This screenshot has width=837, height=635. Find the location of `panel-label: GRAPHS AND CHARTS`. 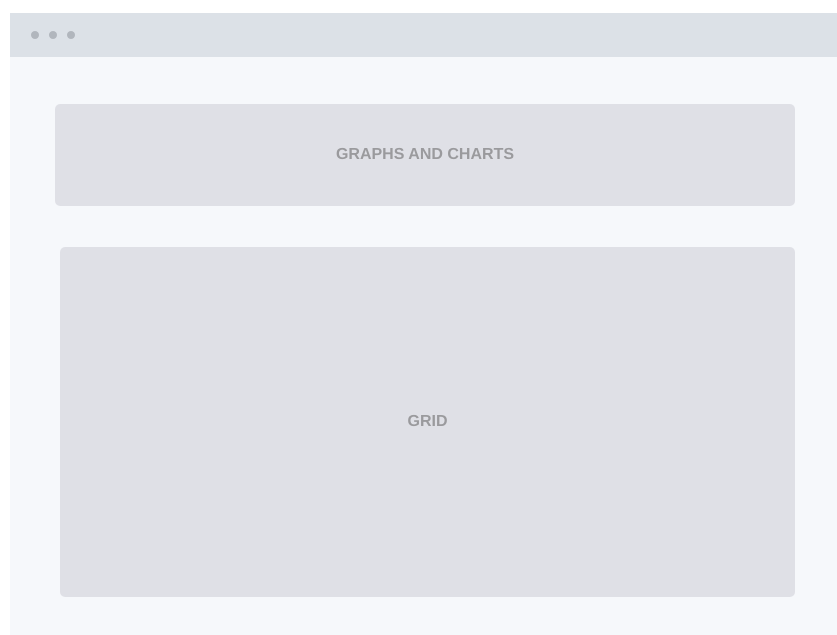

panel-label: GRAPHS AND CHARTS is located at coordinates (425, 155).